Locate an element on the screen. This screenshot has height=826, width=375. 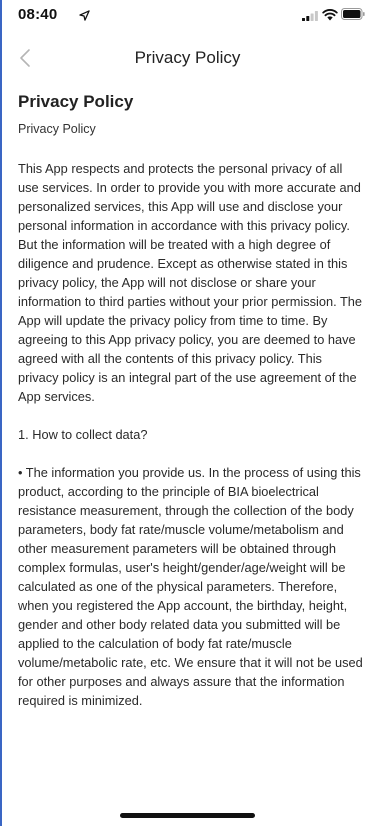
page-heading: Privacy Policy is located at coordinates (76, 101).